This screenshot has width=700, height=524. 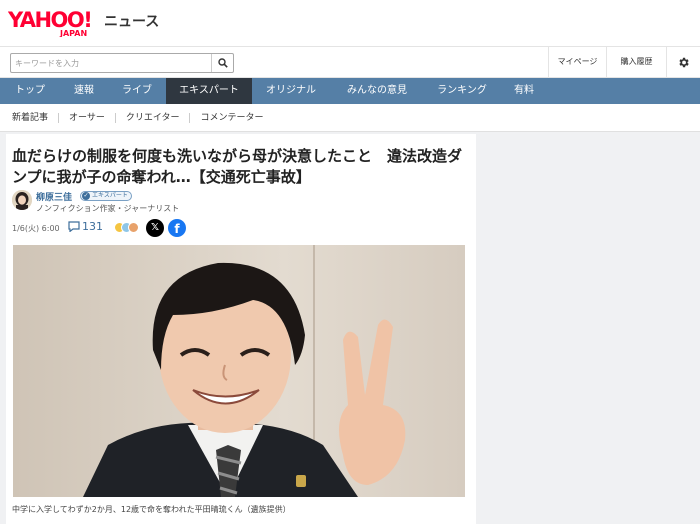 What do you see at coordinates (137, 91) in the screenshot?
I see `nav-item-live: ライブ` at bounding box center [137, 91].